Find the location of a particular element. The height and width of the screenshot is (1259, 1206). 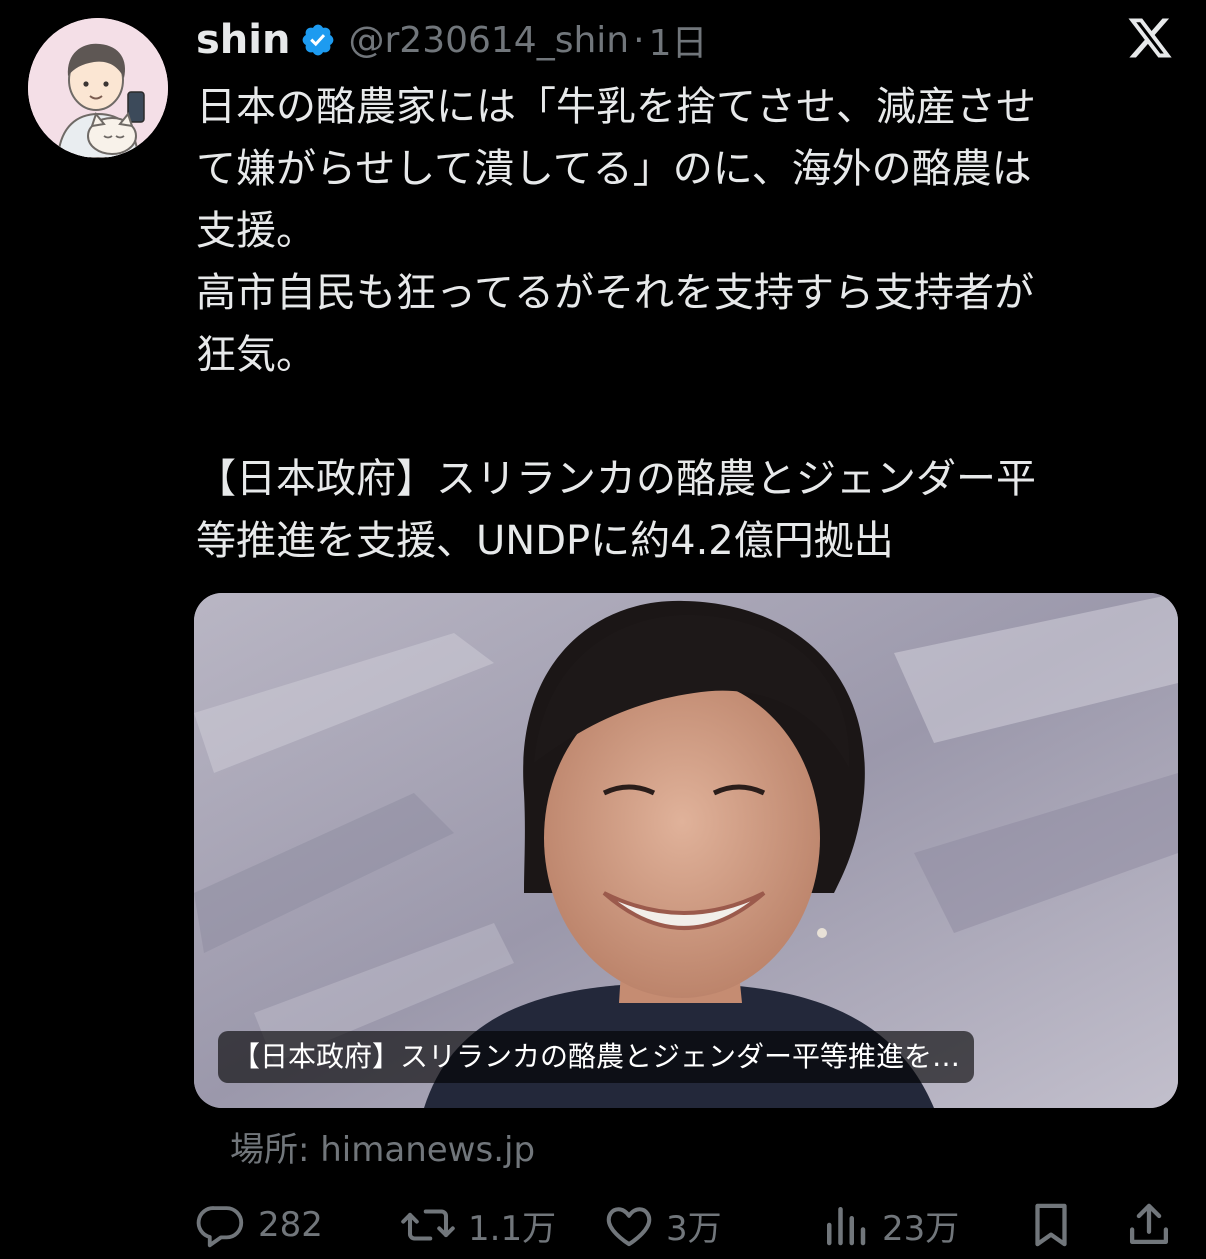

x-logo-icon is located at coordinates (1150, 38).